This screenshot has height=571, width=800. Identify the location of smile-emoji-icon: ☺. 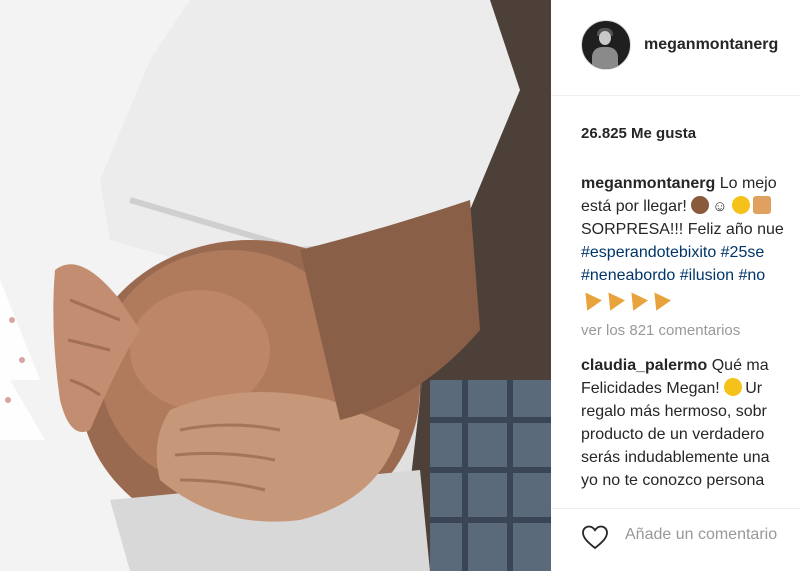
(720, 206).